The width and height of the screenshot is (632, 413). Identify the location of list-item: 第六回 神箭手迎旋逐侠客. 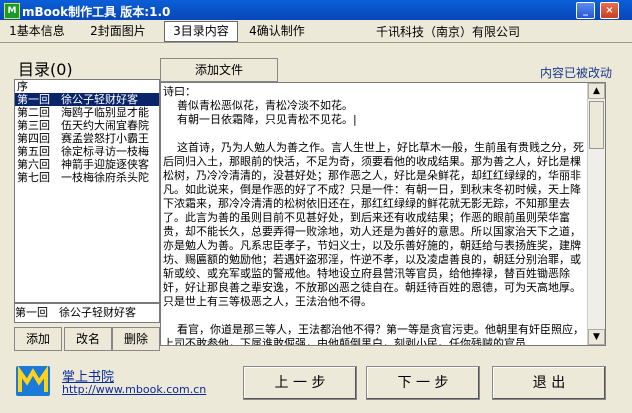
(87, 164).